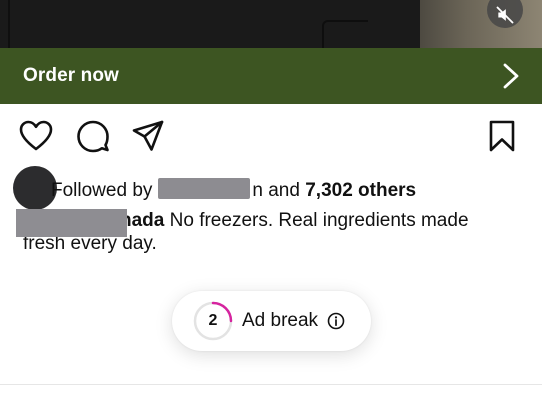  I want to click on caption-text-1: No freezers. Real ingredients made, so click(316, 220).